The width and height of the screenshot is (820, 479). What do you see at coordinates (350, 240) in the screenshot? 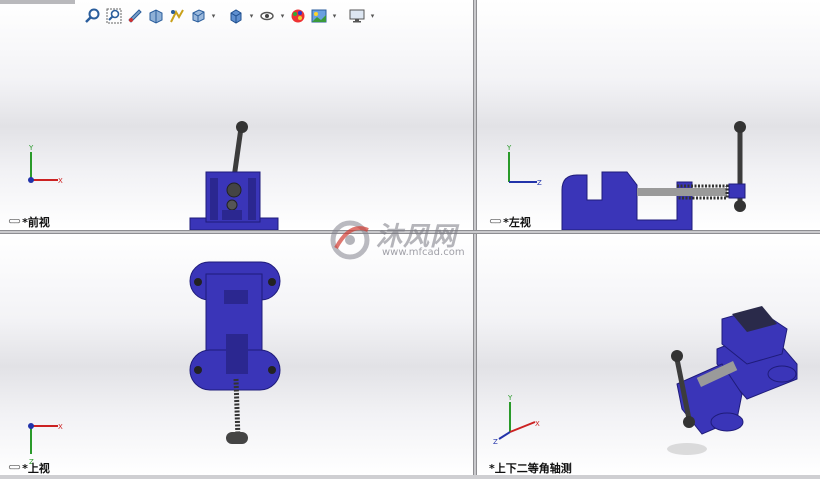
I see `mfcad-logo-icon` at bounding box center [350, 240].